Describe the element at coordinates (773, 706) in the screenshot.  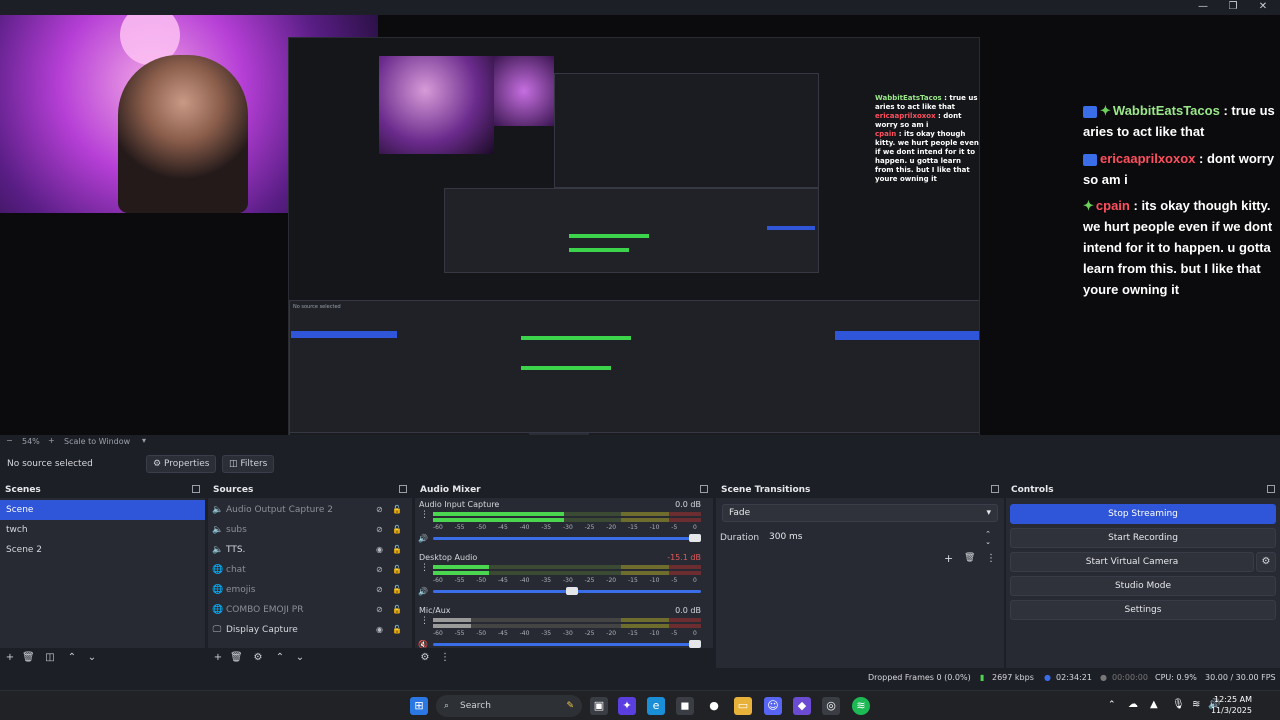
I see `discord-icon: ☺` at that location.